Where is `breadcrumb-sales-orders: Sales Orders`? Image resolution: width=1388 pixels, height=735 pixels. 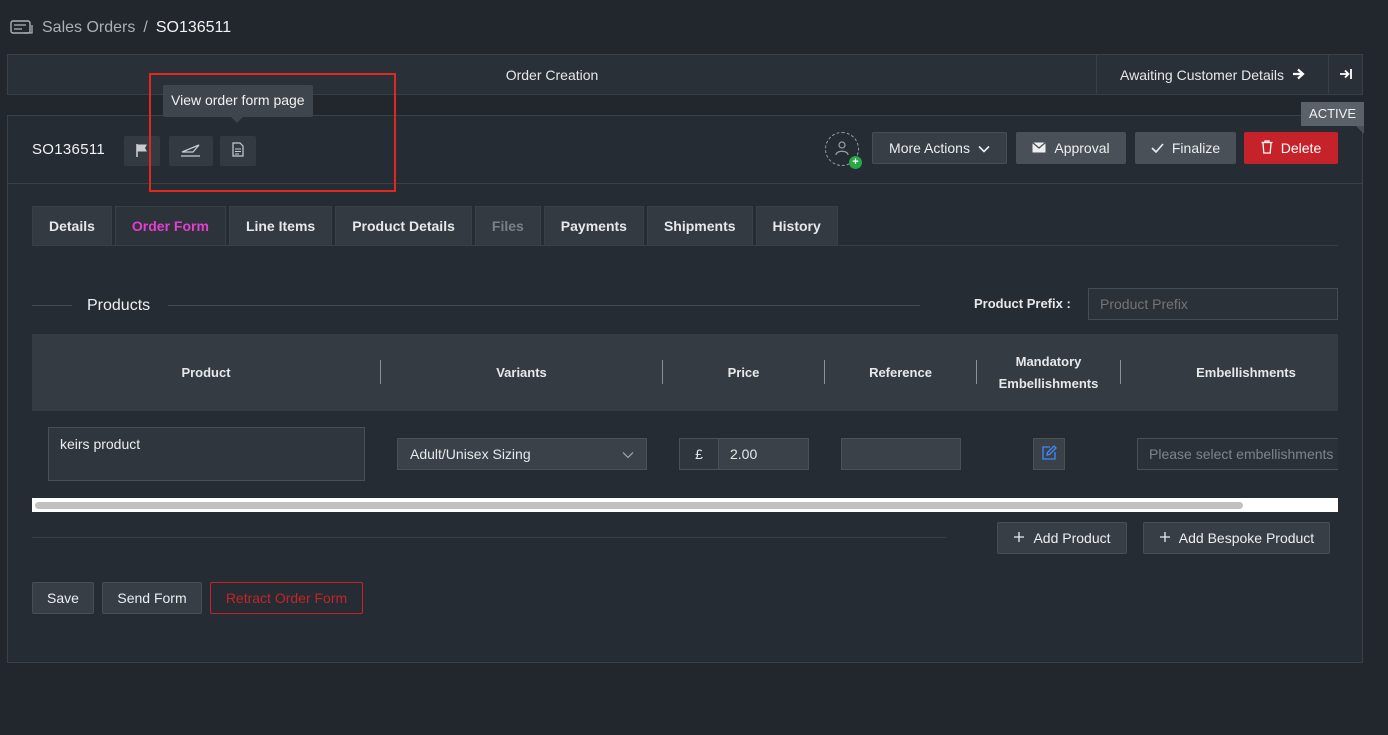 breadcrumb-sales-orders: Sales Orders is located at coordinates (88, 28).